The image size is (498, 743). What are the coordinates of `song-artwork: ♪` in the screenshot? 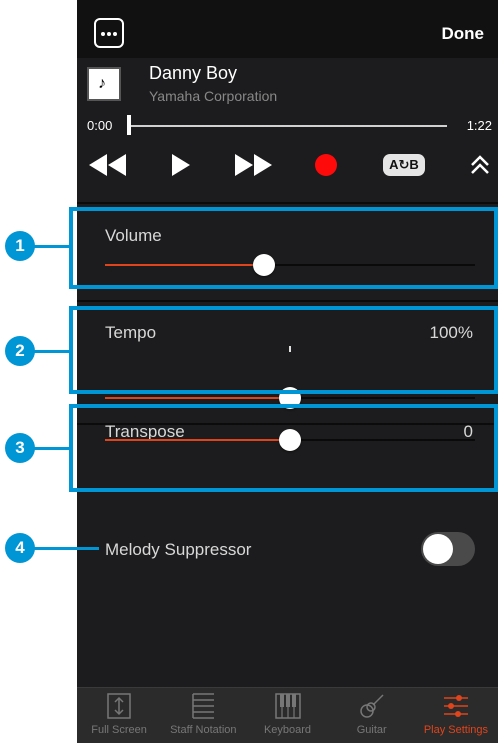 It's located at (104, 84).